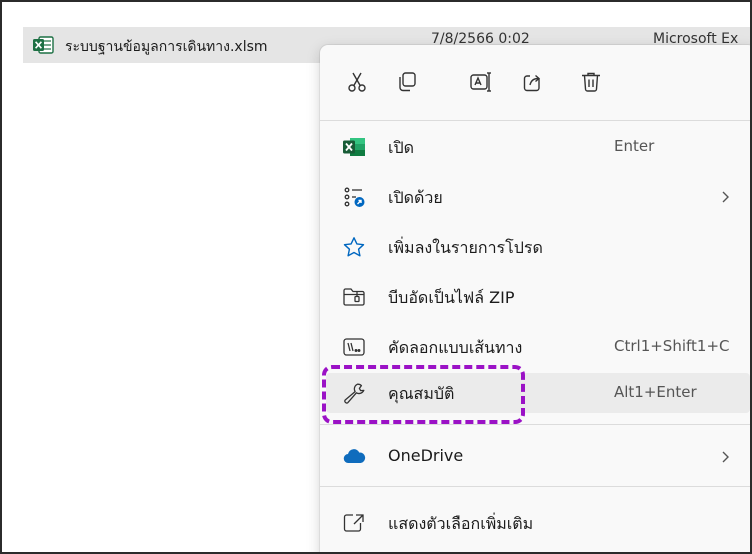  Describe the element at coordinates (535, 197) in the screenshot. I see `menu-item-open-with: เปิดด้วย` at that location.